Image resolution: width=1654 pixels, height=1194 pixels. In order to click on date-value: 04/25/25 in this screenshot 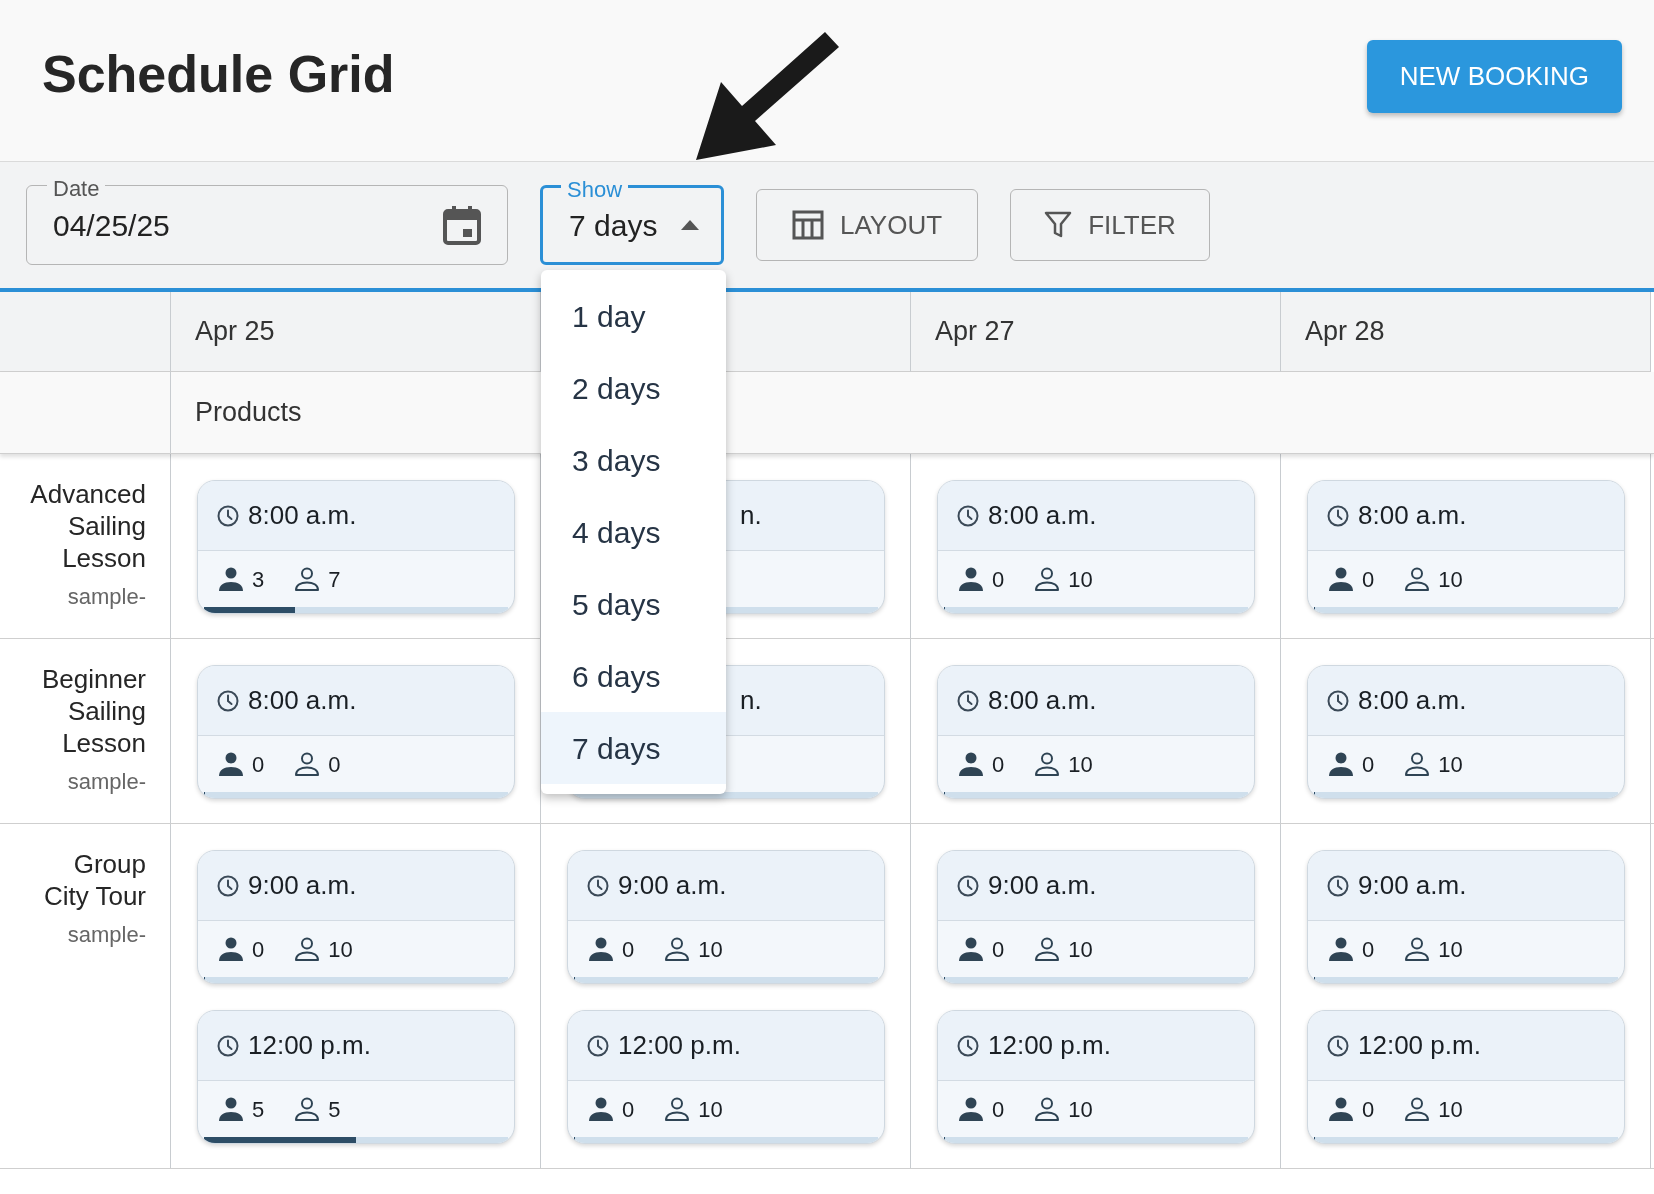, I will do `click(111, 225)`.